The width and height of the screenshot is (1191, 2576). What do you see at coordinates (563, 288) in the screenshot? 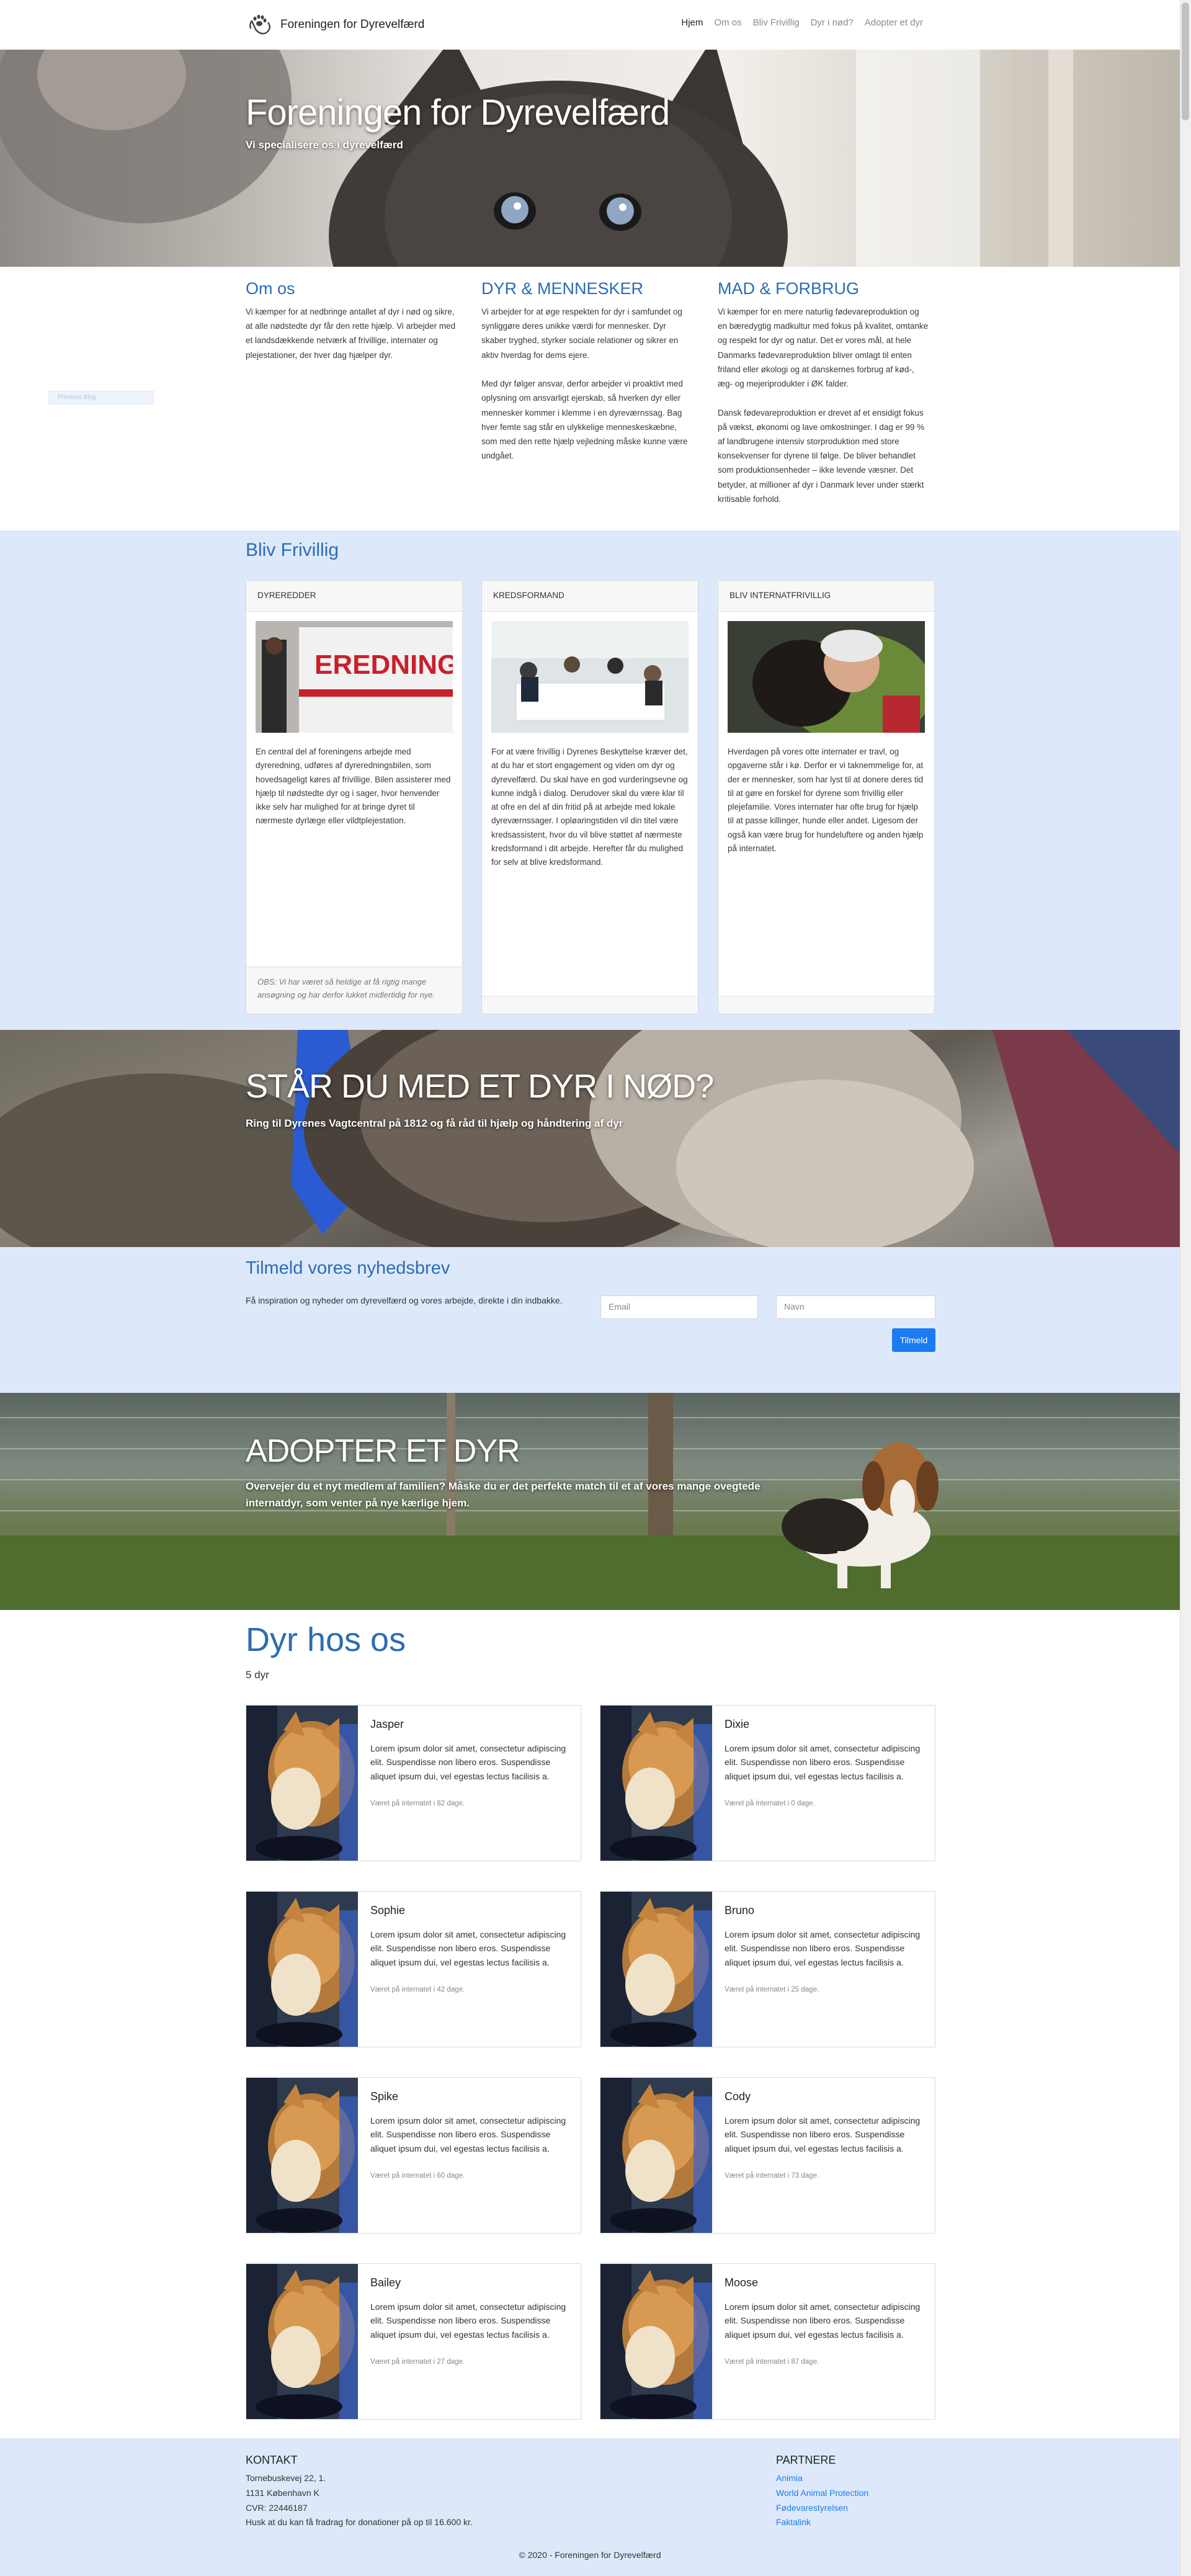
I see `dyr-mennesker-title: DYR & MENNESKER` at bounding box center [563, 288].